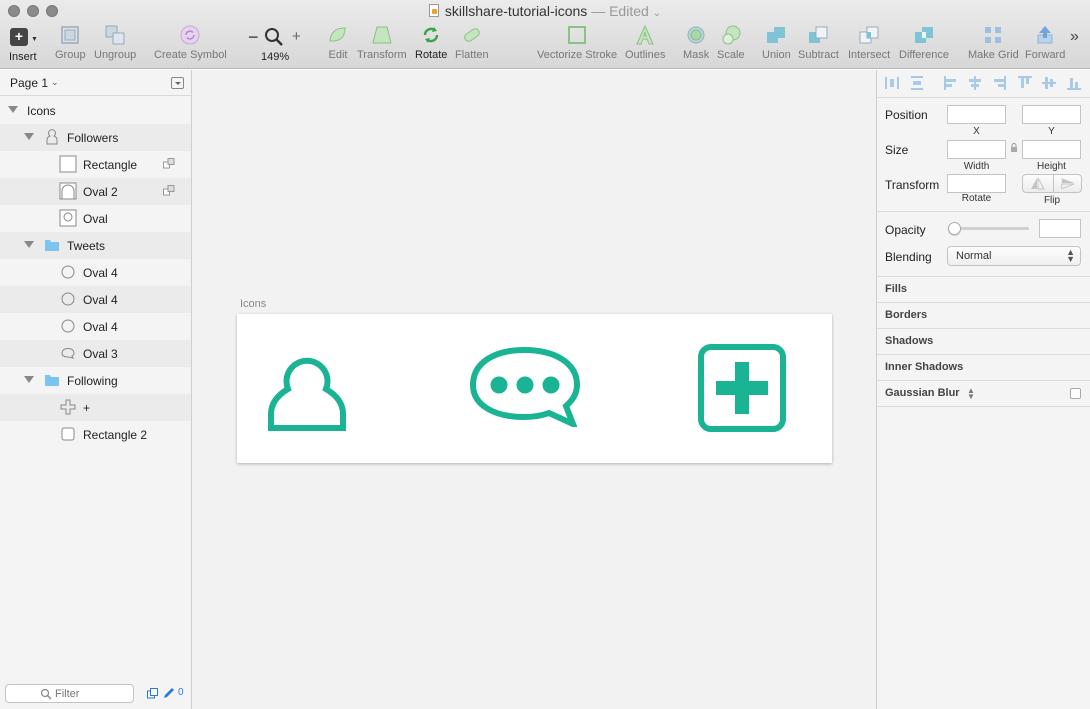 The image size is (1090, 709). I want to click on grid-icon, so click(993, 35).